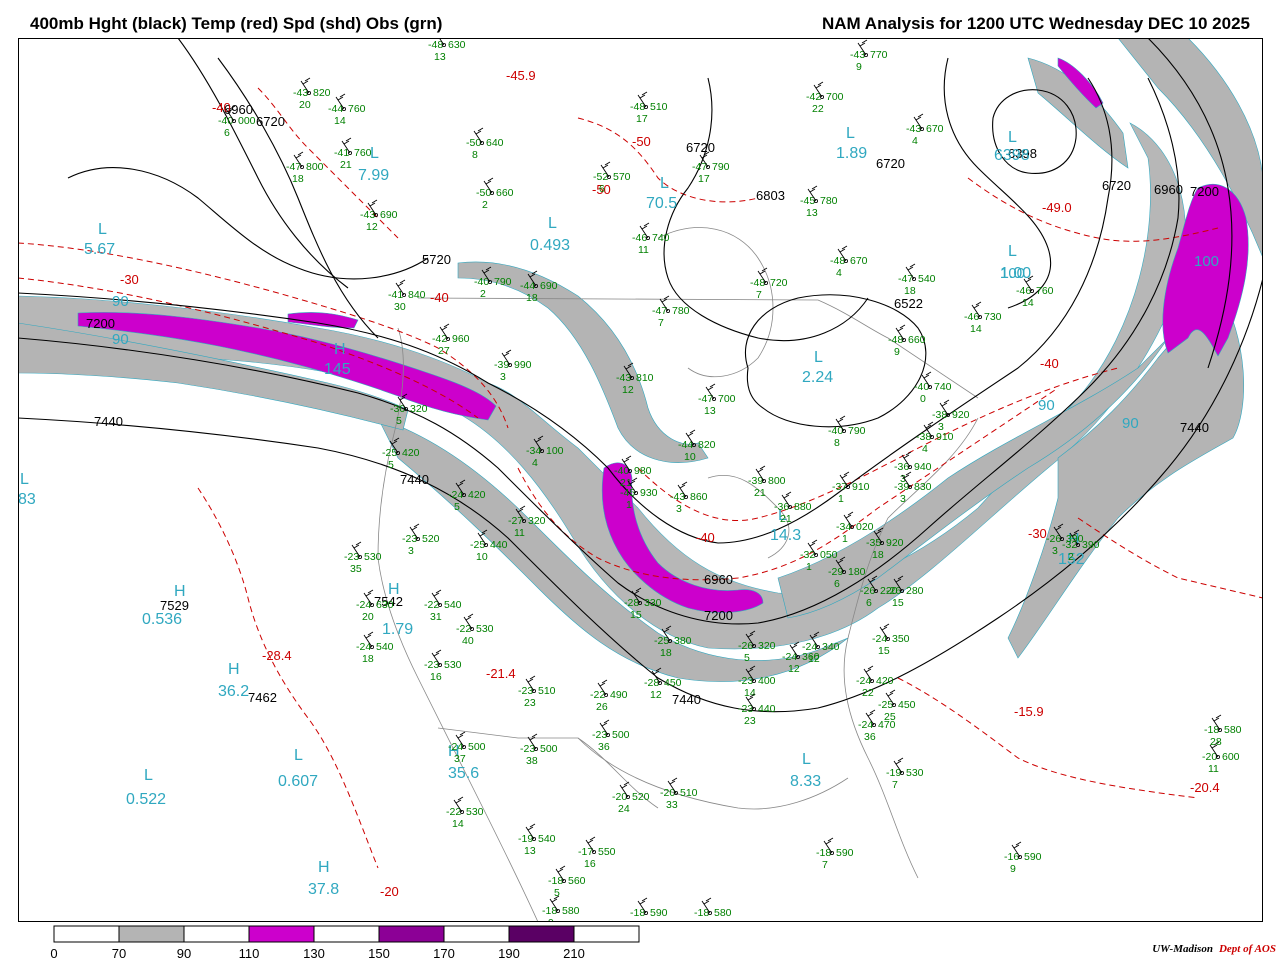 The width and height of the screenshot is (1280, 960). What do you see at coordinates (461, 339) in the screenshot?
I see `station-height: 960` at bounding box center [461, 339].